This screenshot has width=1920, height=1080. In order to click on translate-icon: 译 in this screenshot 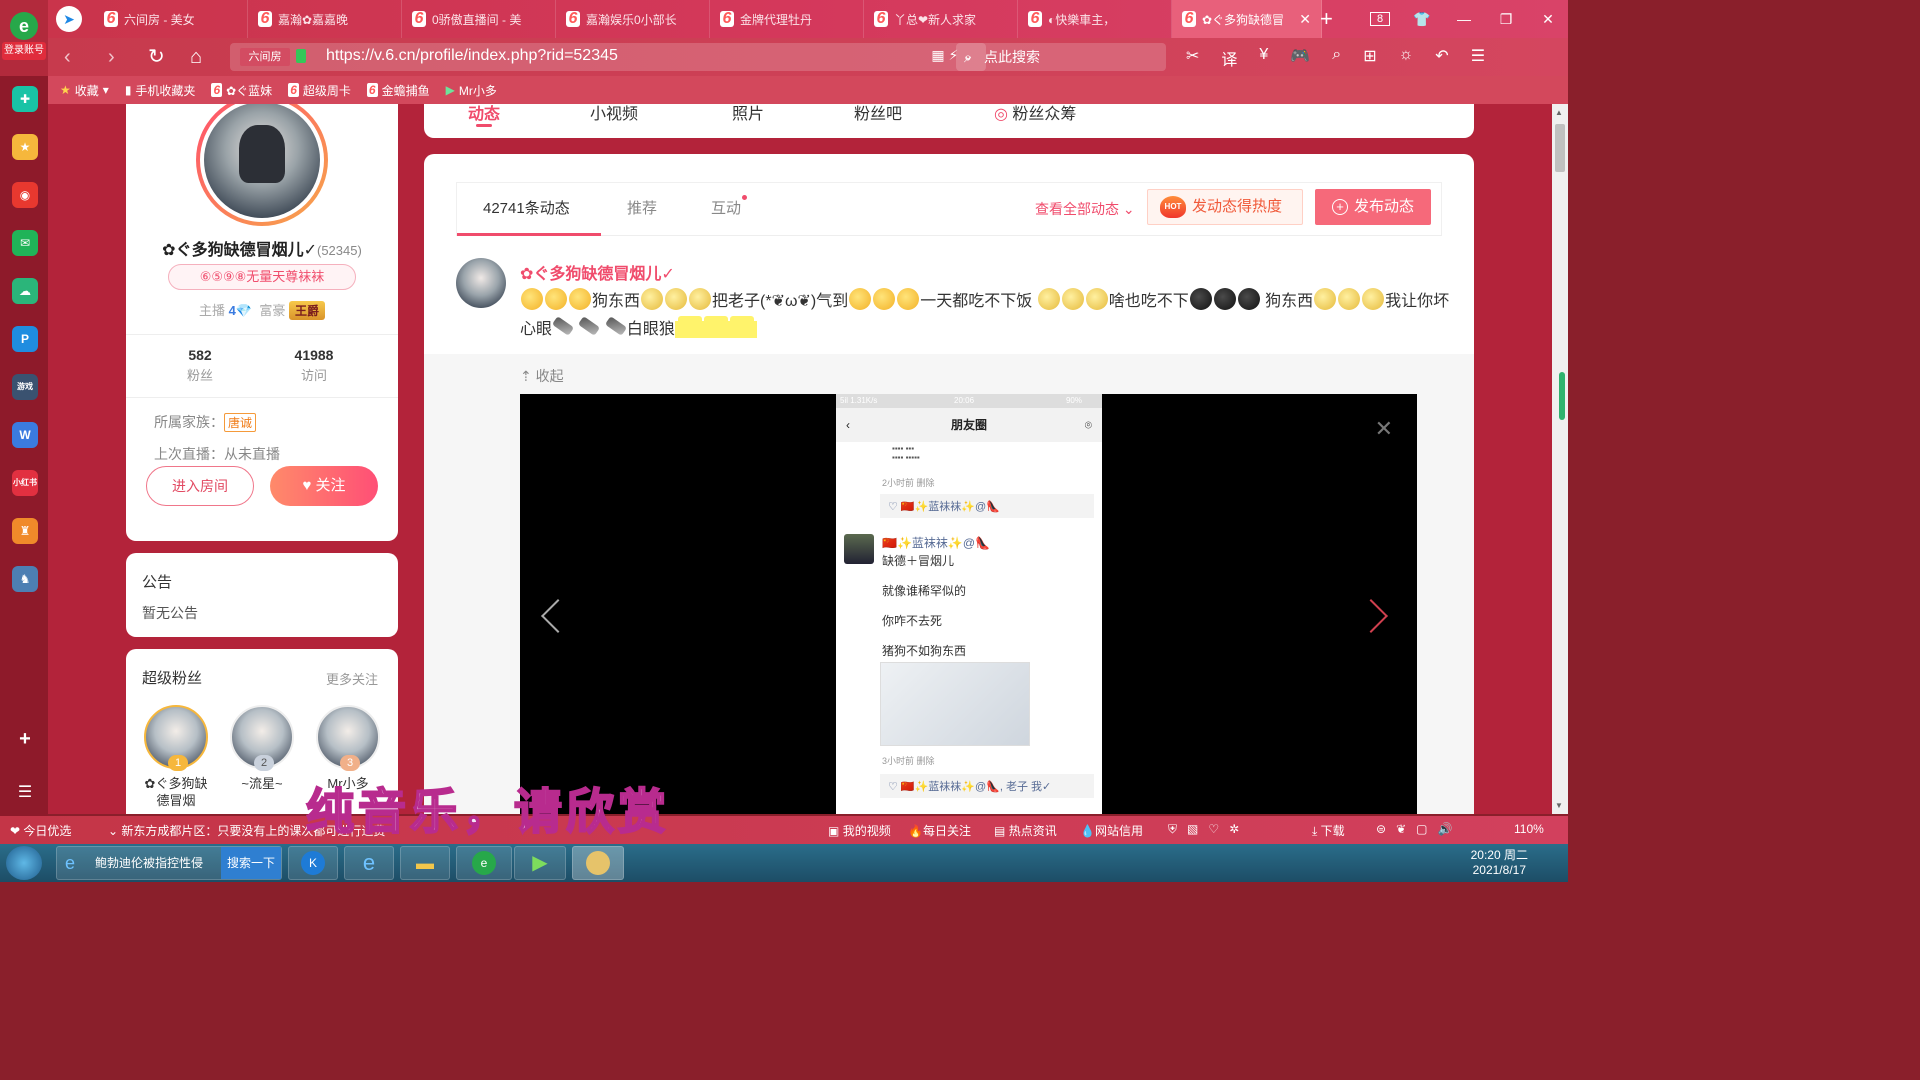, I will do `click(1229, 58)`.